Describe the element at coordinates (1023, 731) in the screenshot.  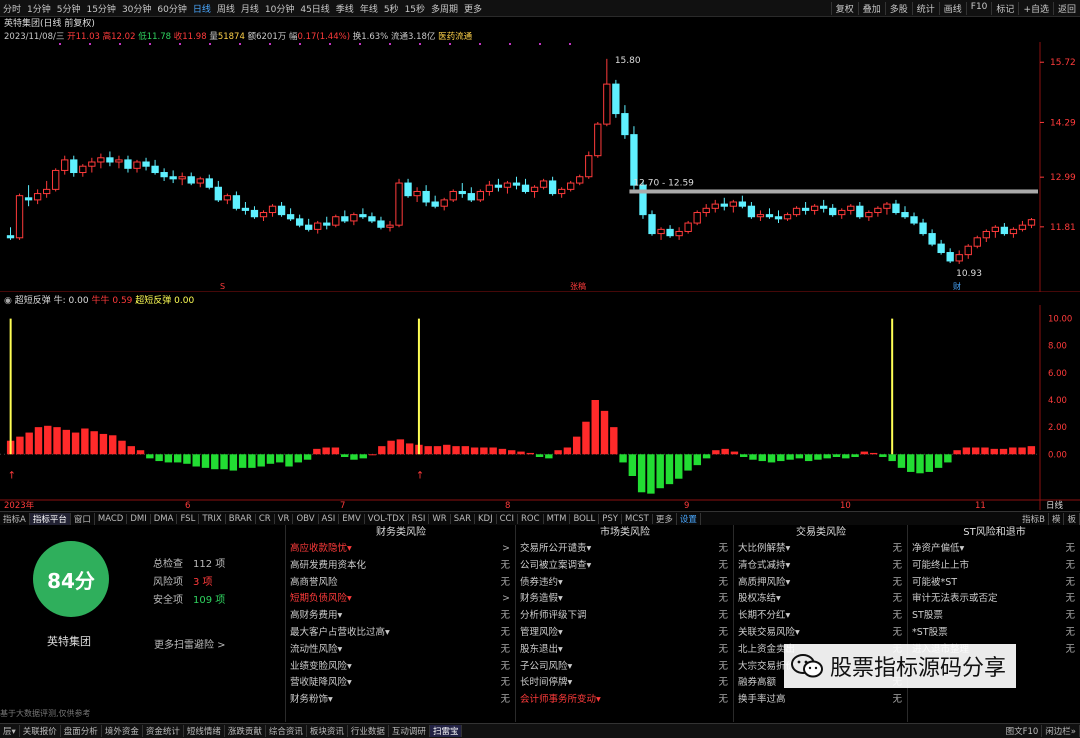
I see `bottom-right-button: 图文F10` at that location.